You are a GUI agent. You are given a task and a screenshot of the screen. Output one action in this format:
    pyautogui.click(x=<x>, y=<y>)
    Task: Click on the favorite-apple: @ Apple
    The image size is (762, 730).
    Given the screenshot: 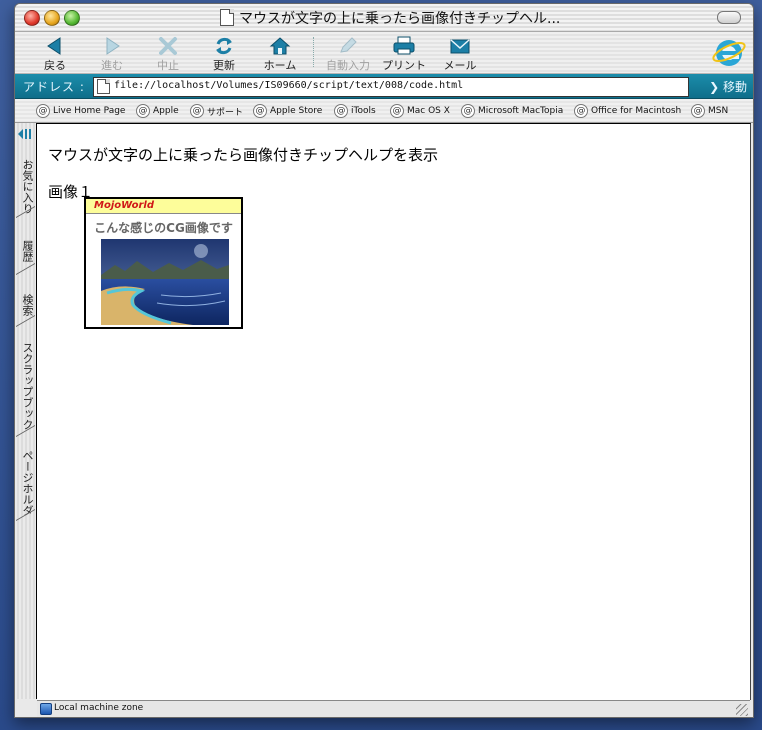 What is the action you would take?
    pyautogui.click(x=157, y=111)
    